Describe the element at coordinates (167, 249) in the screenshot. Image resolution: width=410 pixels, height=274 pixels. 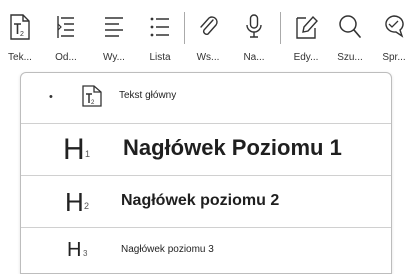
I see `style-option-label: Nagłówek poziomu 3` at that location.